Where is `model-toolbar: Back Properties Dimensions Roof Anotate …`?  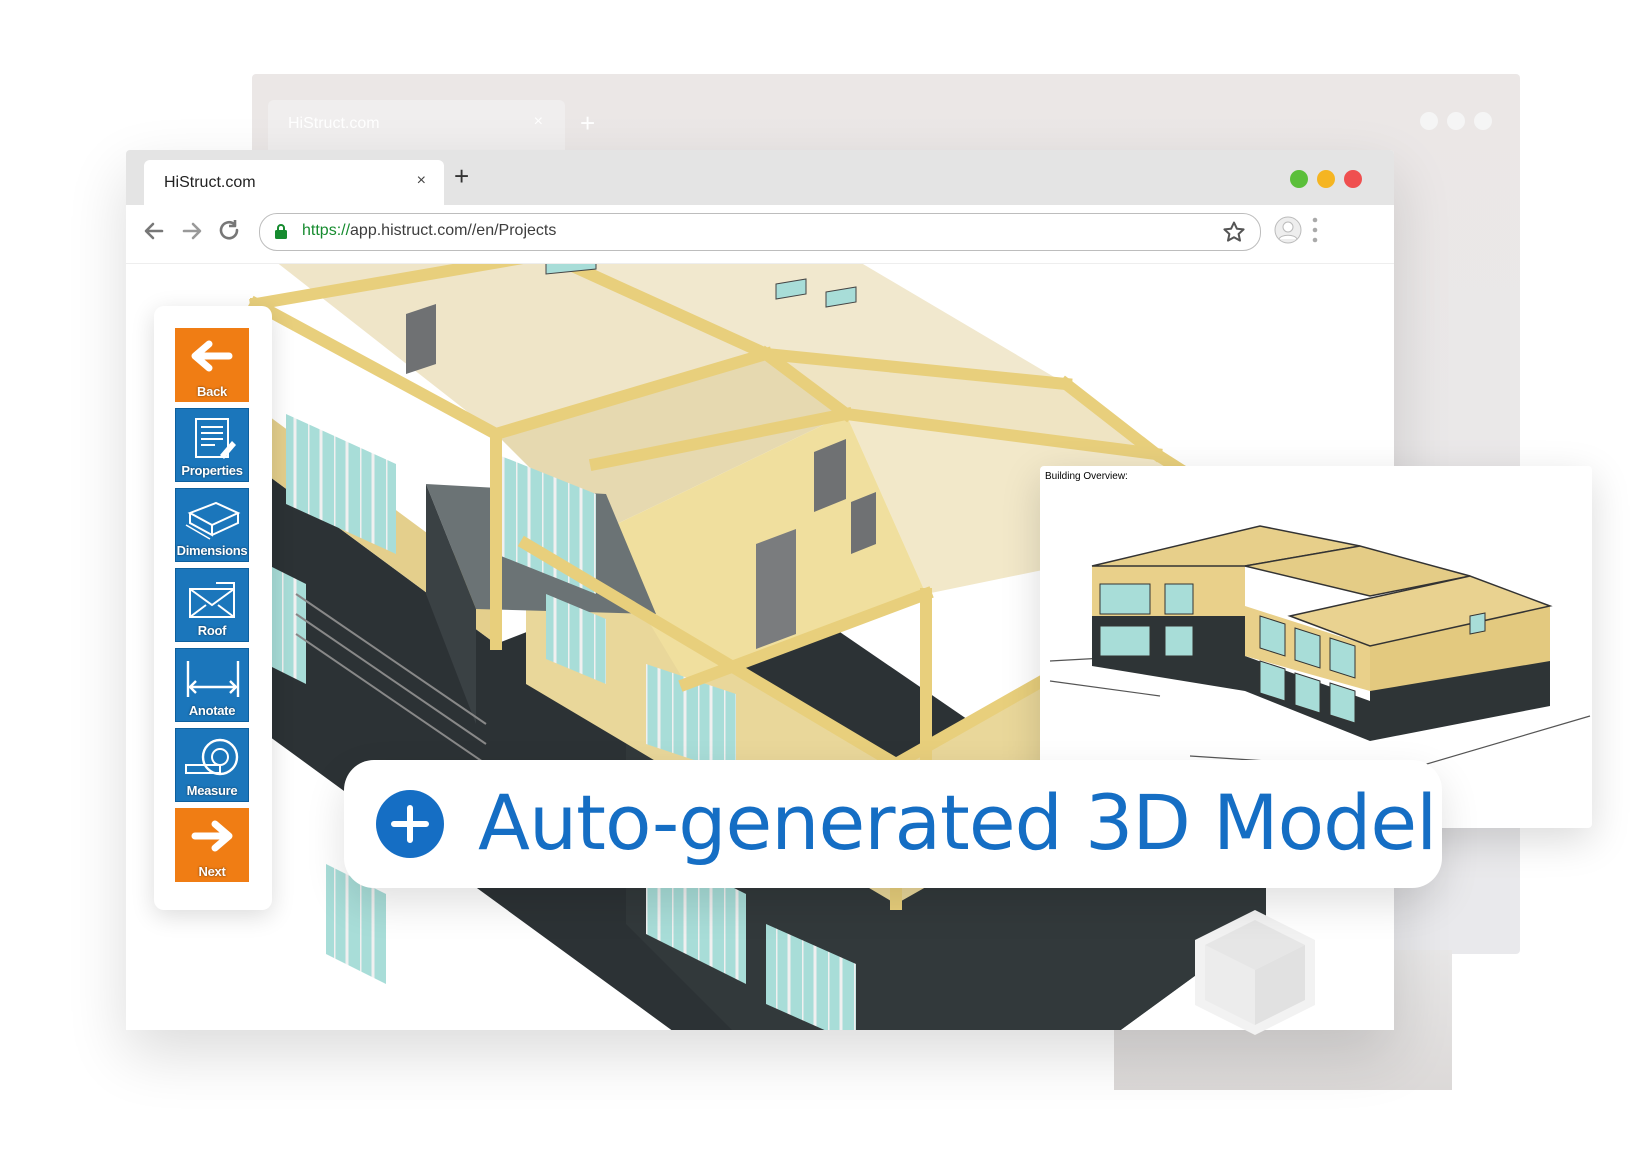
model-toolbar: Back Properties Dimensions Roof Anotate … is located at coordinates (213, 608).